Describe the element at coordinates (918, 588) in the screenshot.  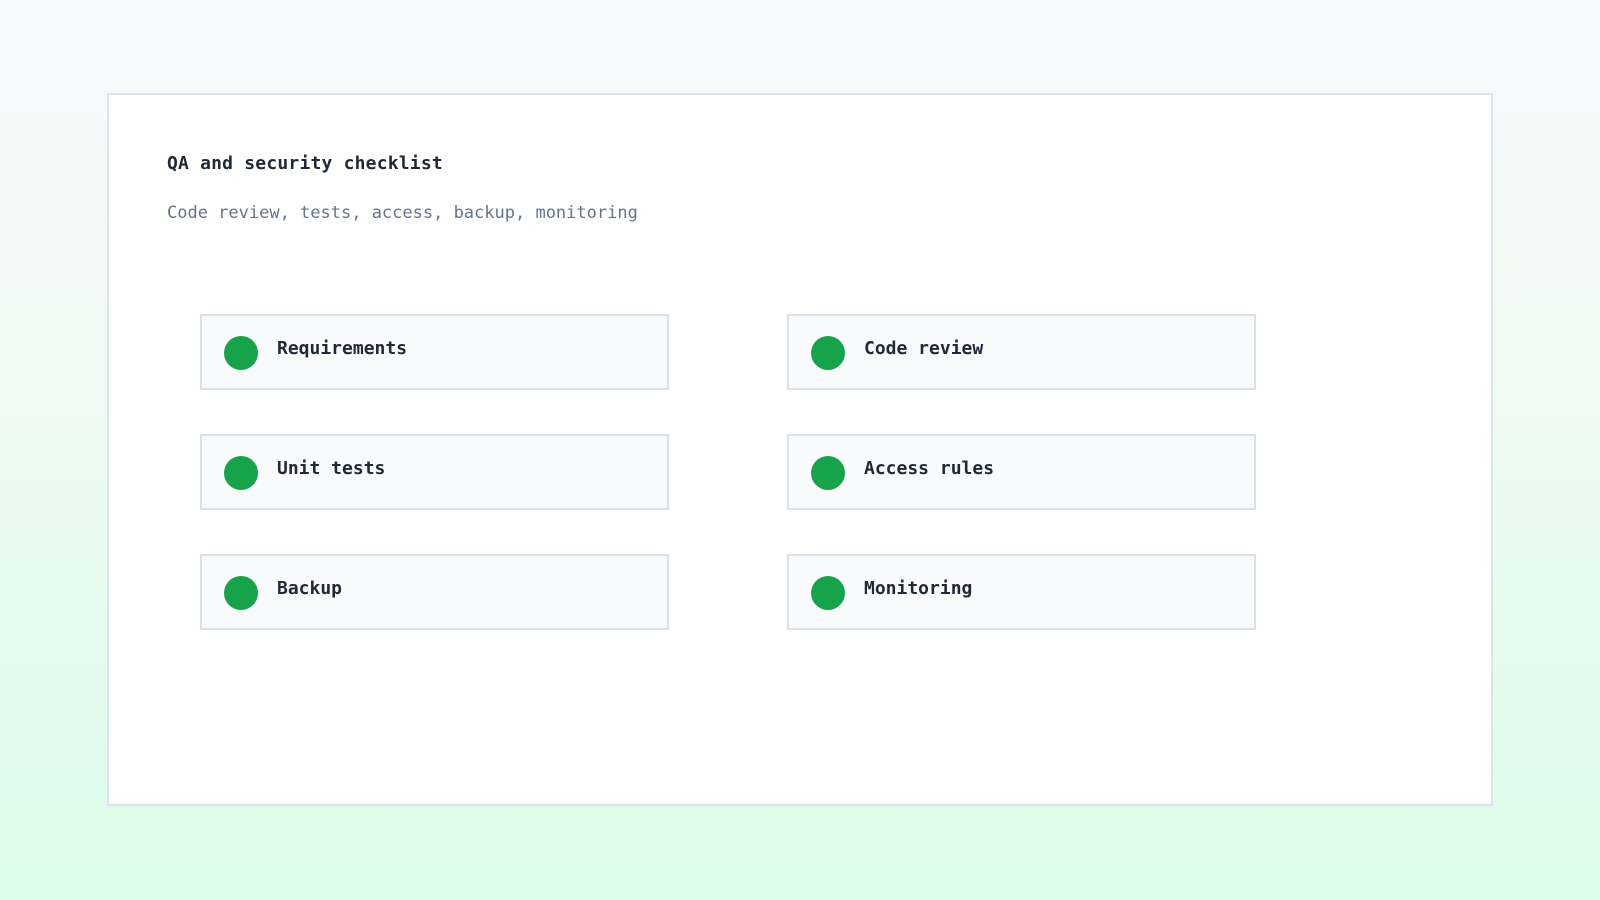
I see `checklist-item-label: Monitoring` at that location.